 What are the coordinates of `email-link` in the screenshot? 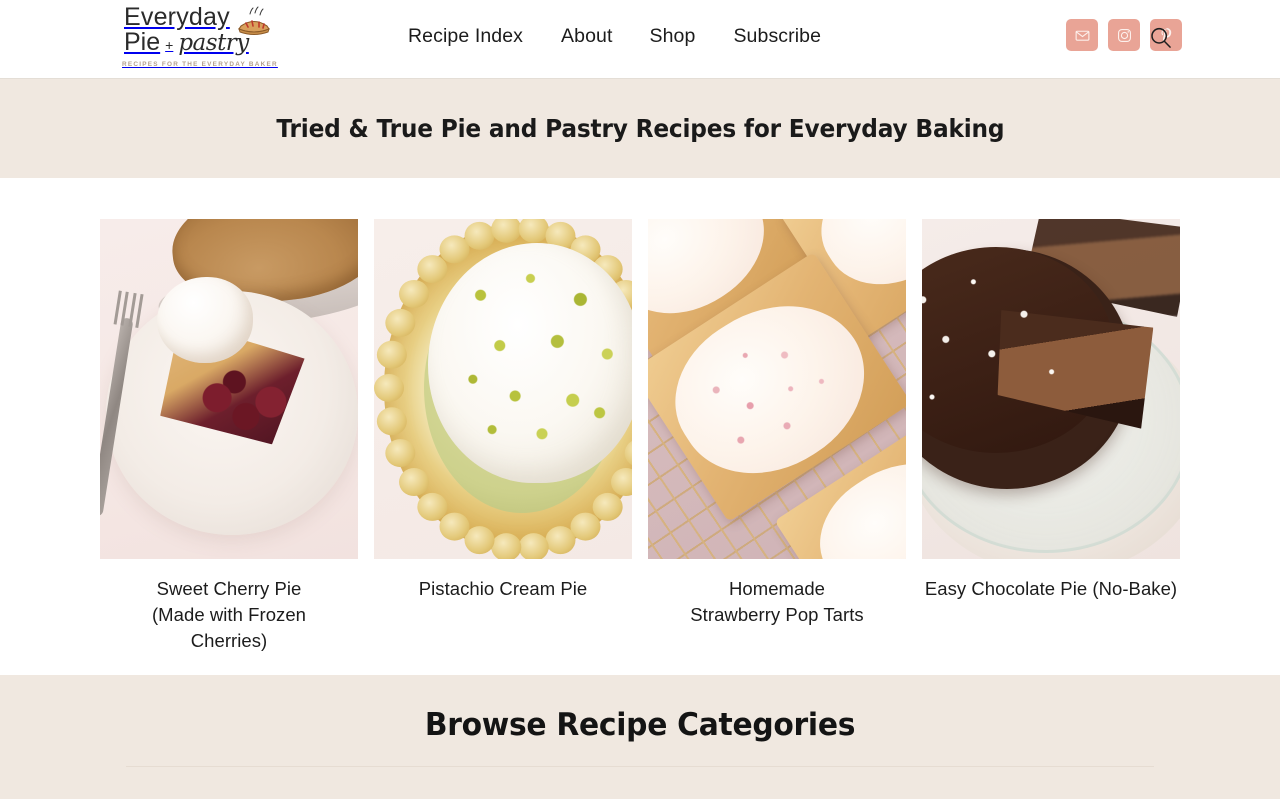 It's located at (1082, 35).